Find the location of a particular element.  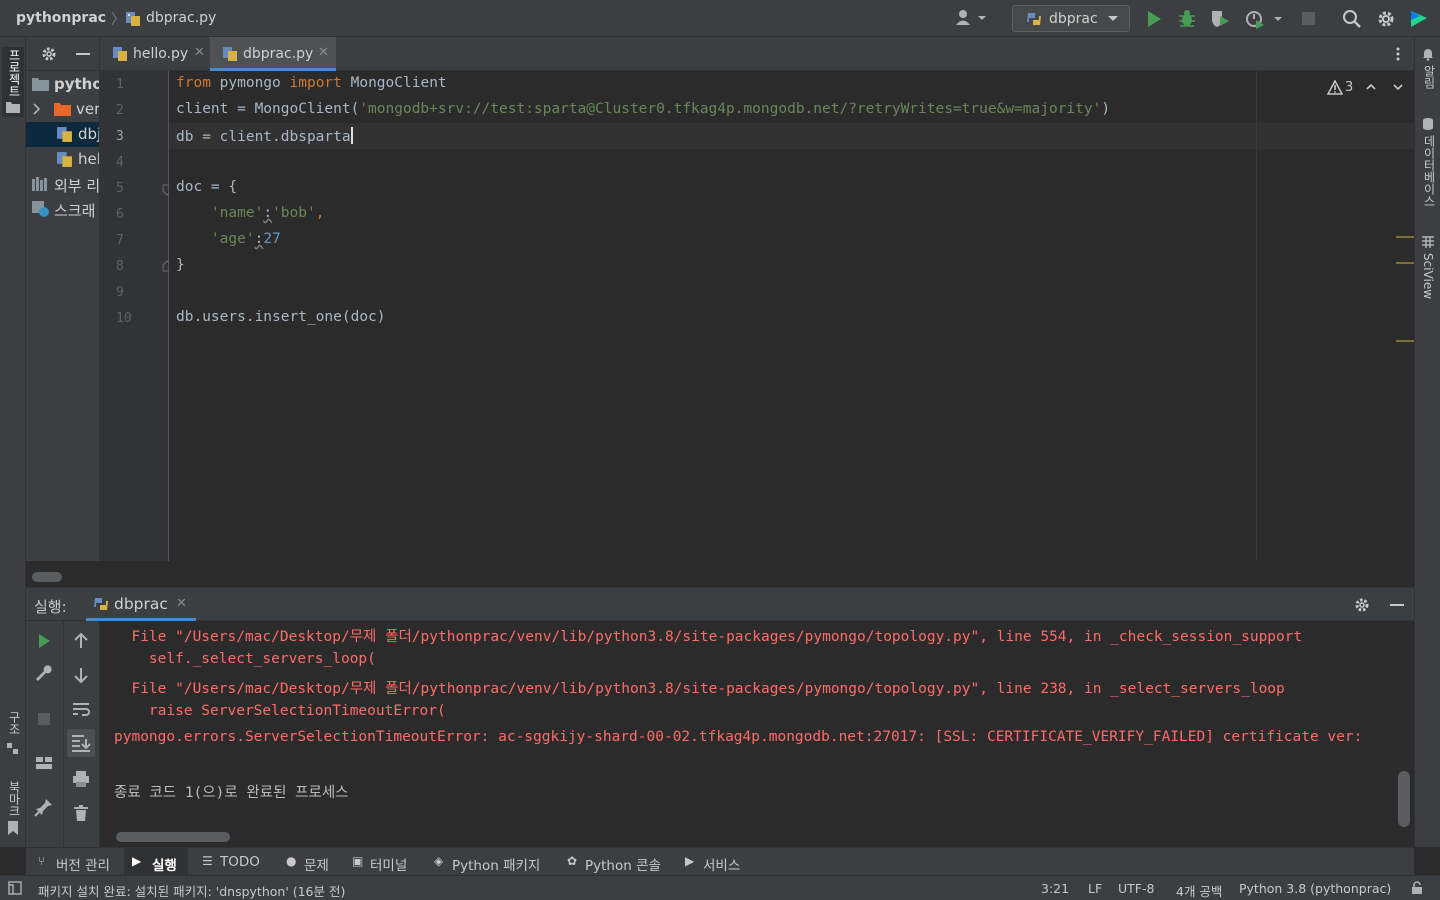

search-icon is located at coordinates (1352, 19).